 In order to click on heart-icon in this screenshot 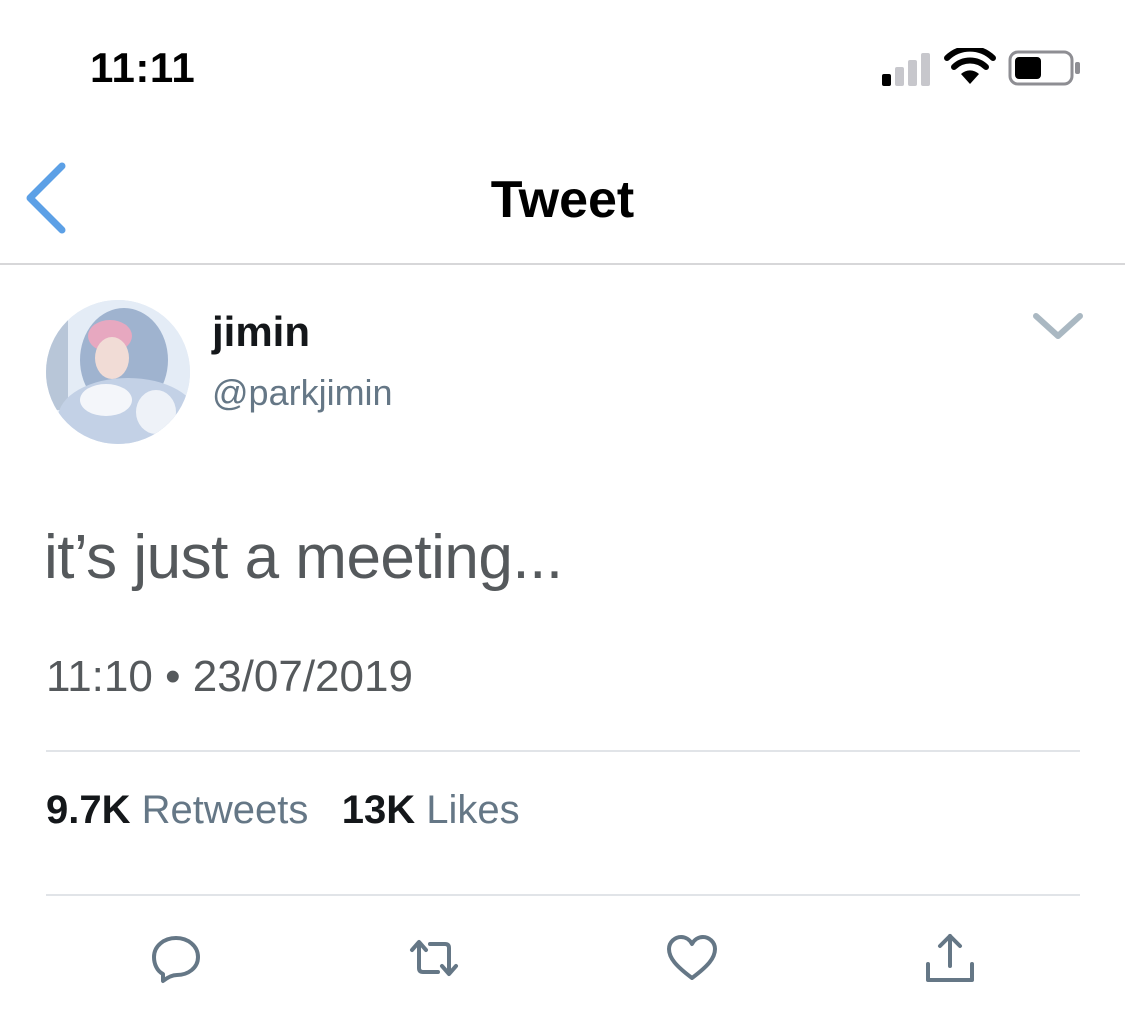, I will do `click(692, 957)`.